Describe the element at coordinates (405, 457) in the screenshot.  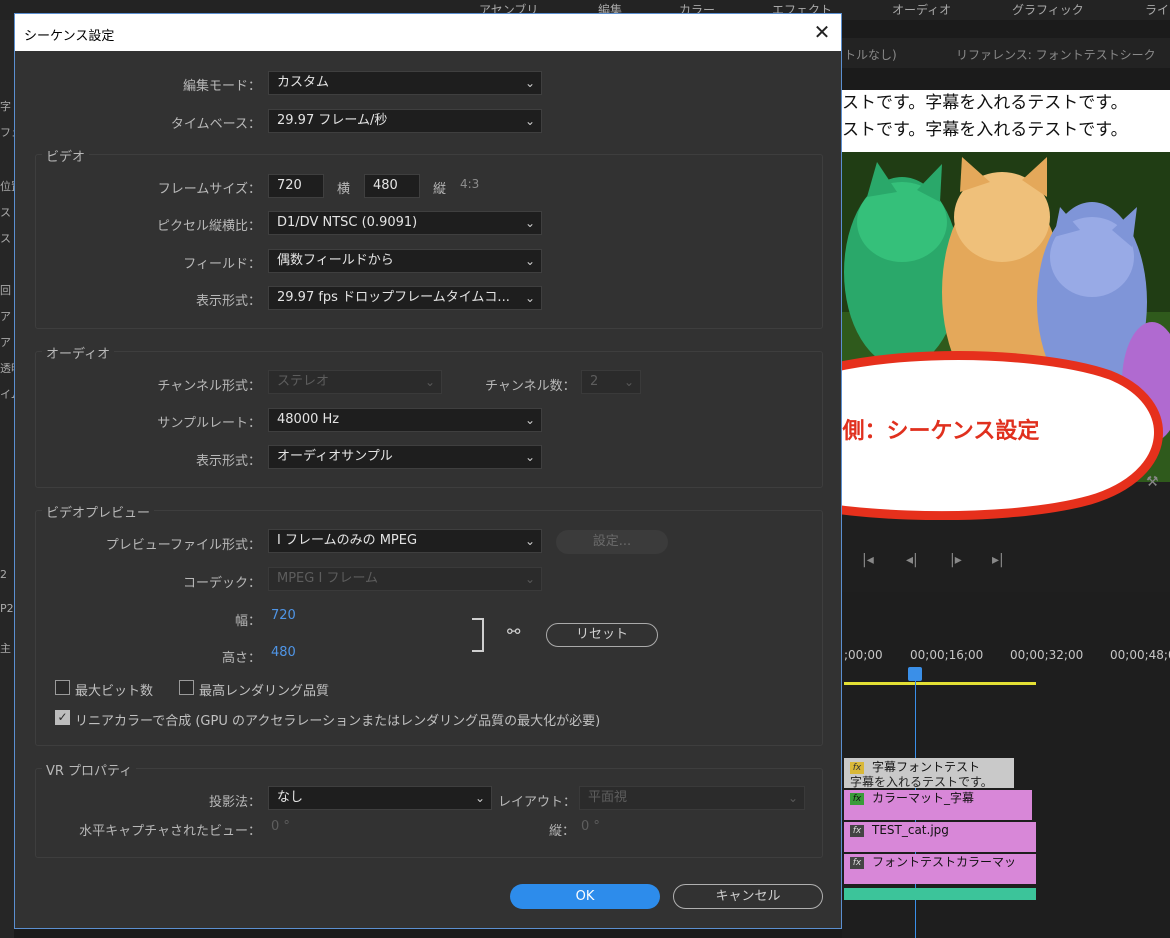
I see `audio-display-select: オーディオサンプル ⌄` at that location.